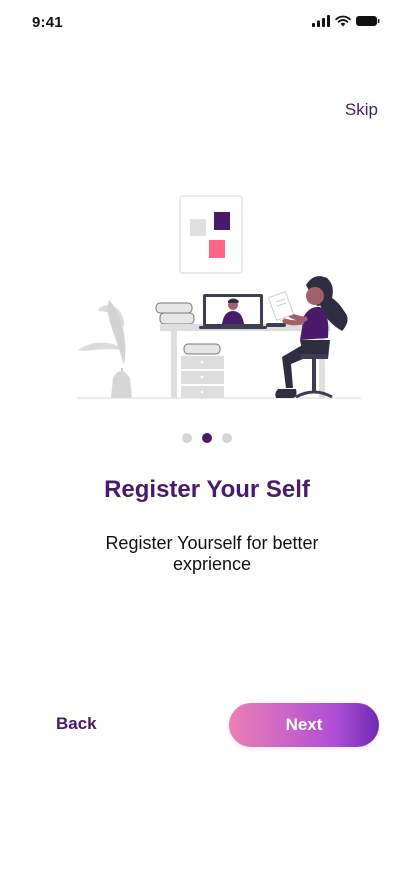  I want to click on onboarding-subtitle: Register Yourself for better exprience, so click(212, 553).